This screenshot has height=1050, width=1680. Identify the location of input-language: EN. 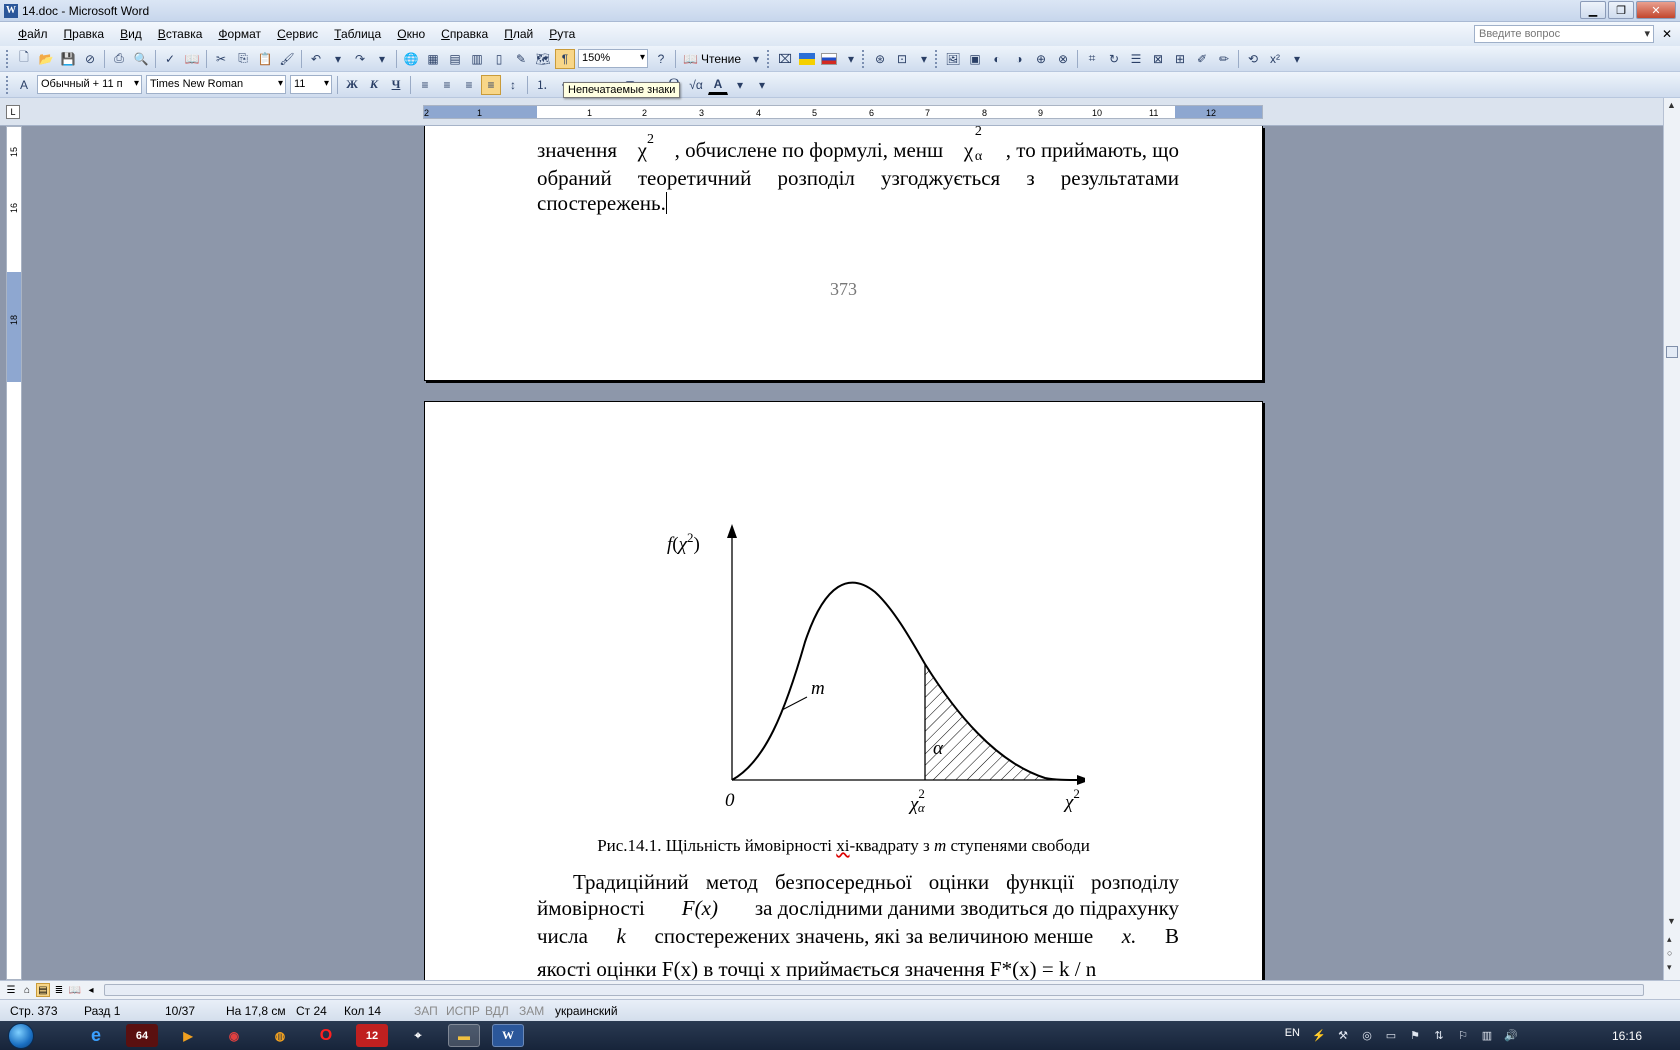
(1292, 1033).